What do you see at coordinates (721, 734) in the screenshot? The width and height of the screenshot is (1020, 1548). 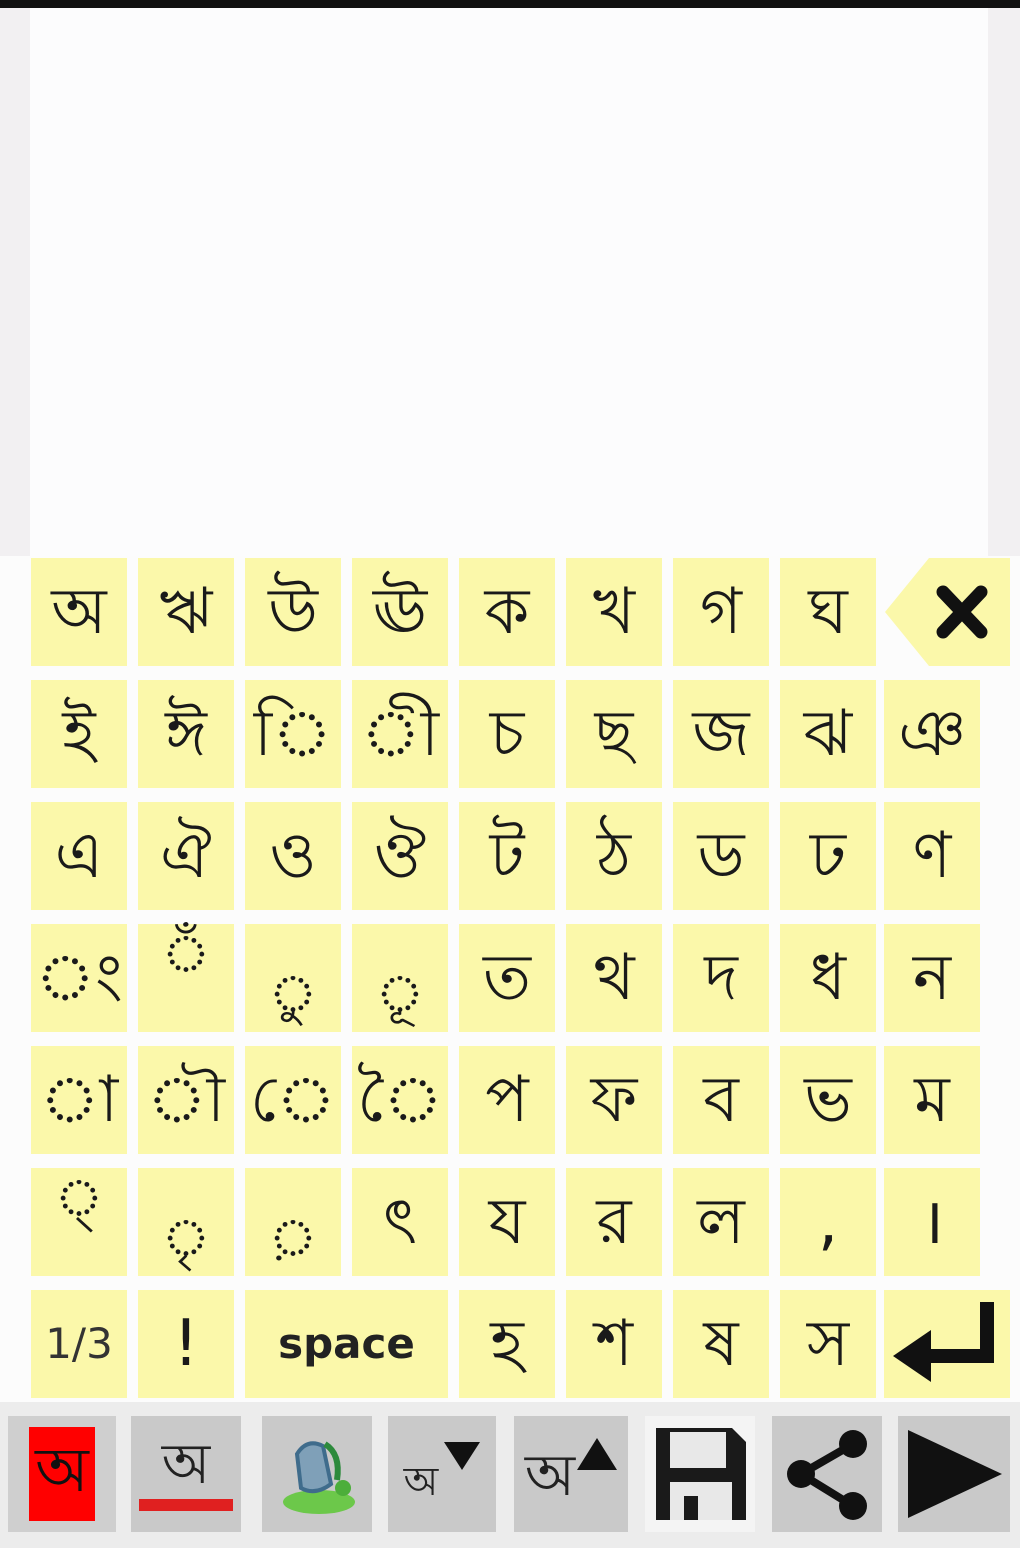 I see `key: জ` at bounding box center [721, 734].